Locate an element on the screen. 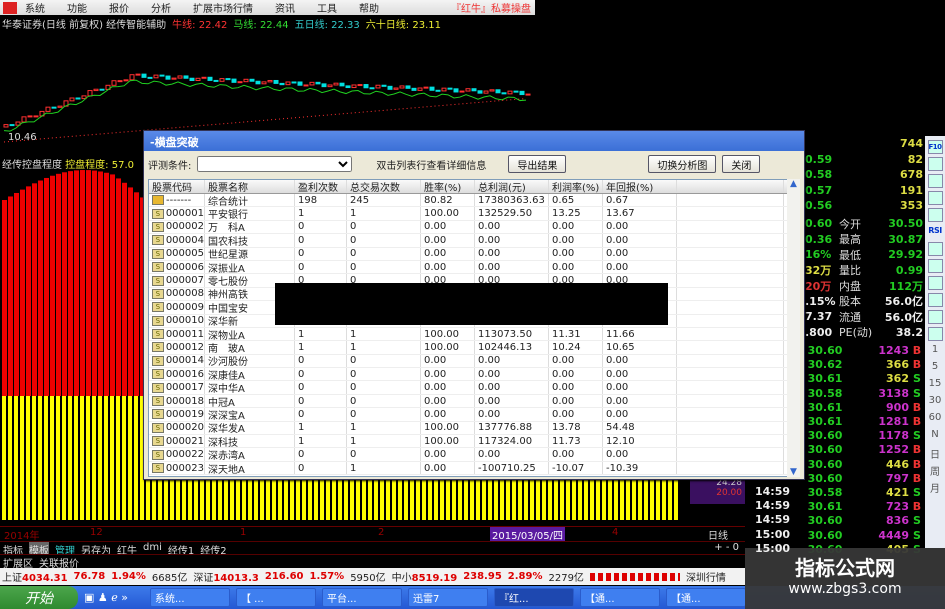 The width and height of the screenshot is (945, 609). column-header: 股票名称 is located at coordinates (250, 186).